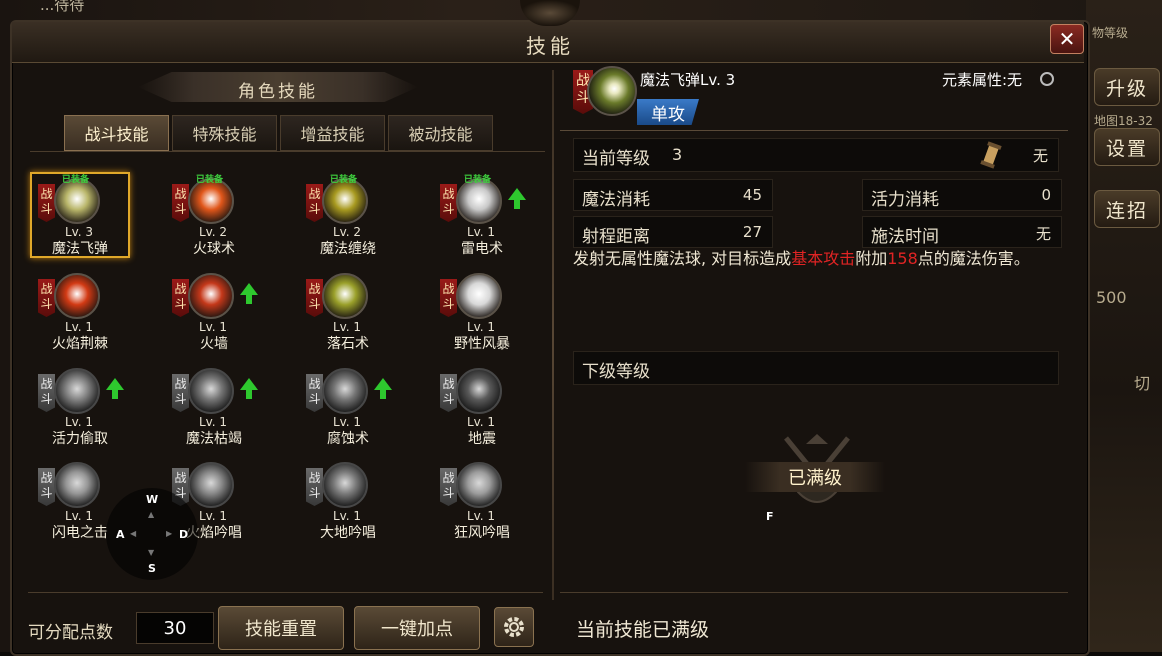 This screenshot has height=656, width=1162. What do you see at coordinates (752, 195) in the screenshot?
I see `mana-cost-value: 45` at bounding box center [752, 195].